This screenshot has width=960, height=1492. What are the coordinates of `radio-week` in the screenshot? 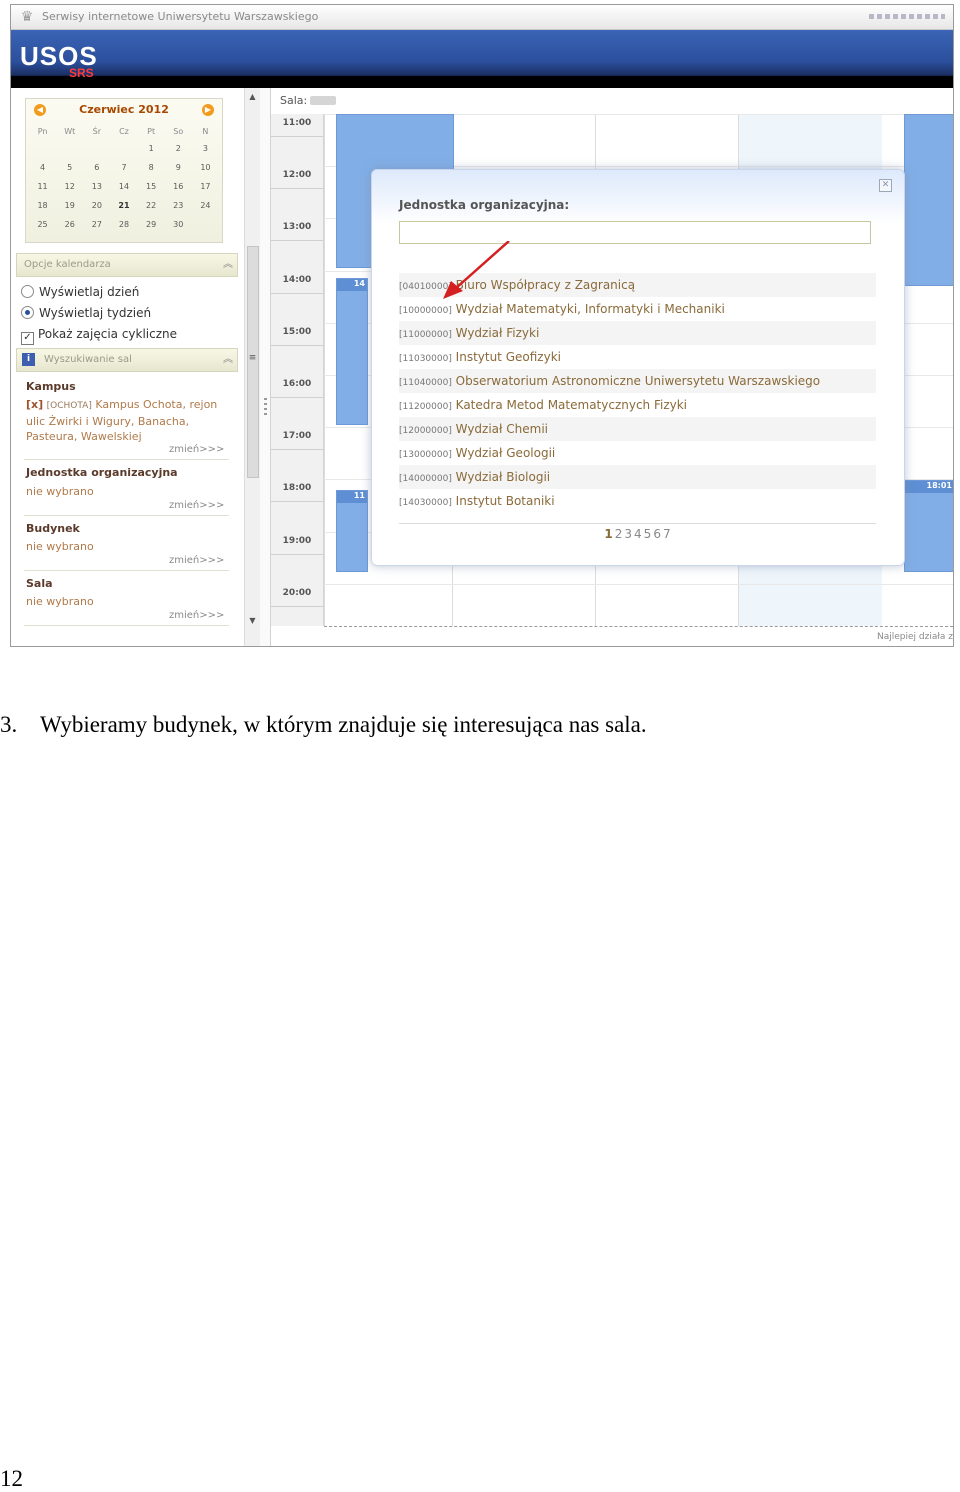 It's located at (27, 312).